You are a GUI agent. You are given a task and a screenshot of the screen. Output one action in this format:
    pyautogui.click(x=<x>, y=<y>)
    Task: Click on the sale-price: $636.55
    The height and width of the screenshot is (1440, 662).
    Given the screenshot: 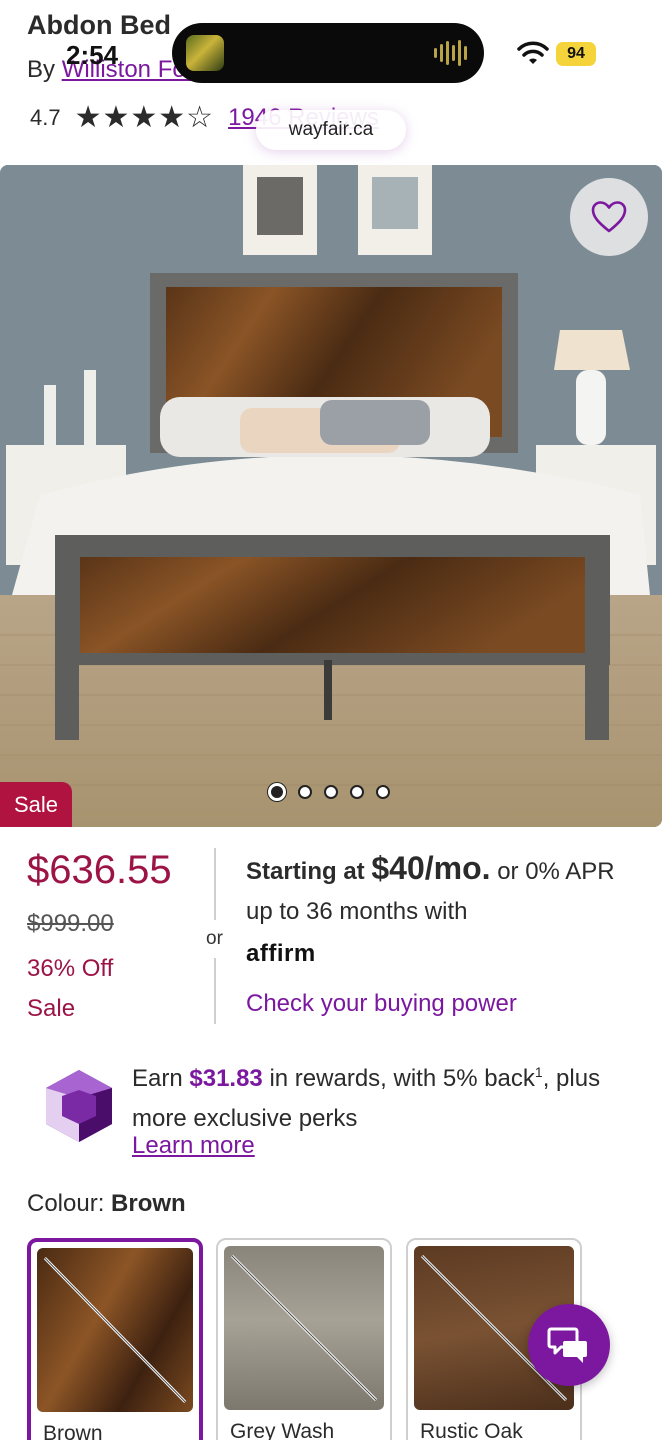 What is the action you would take?
    pyautogui.click(x=99, y=870)
    